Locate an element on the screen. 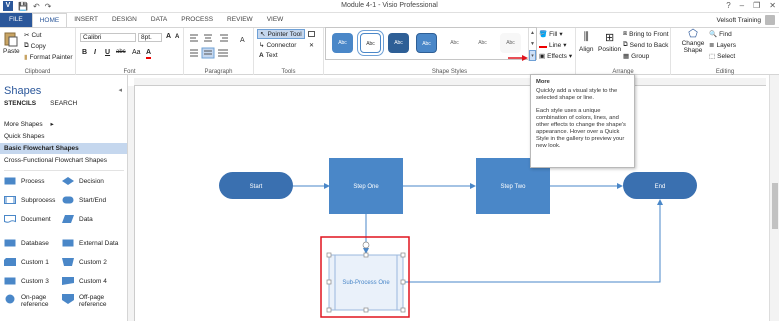  step-two-label: Step Two is located at coordinates (514, 187).